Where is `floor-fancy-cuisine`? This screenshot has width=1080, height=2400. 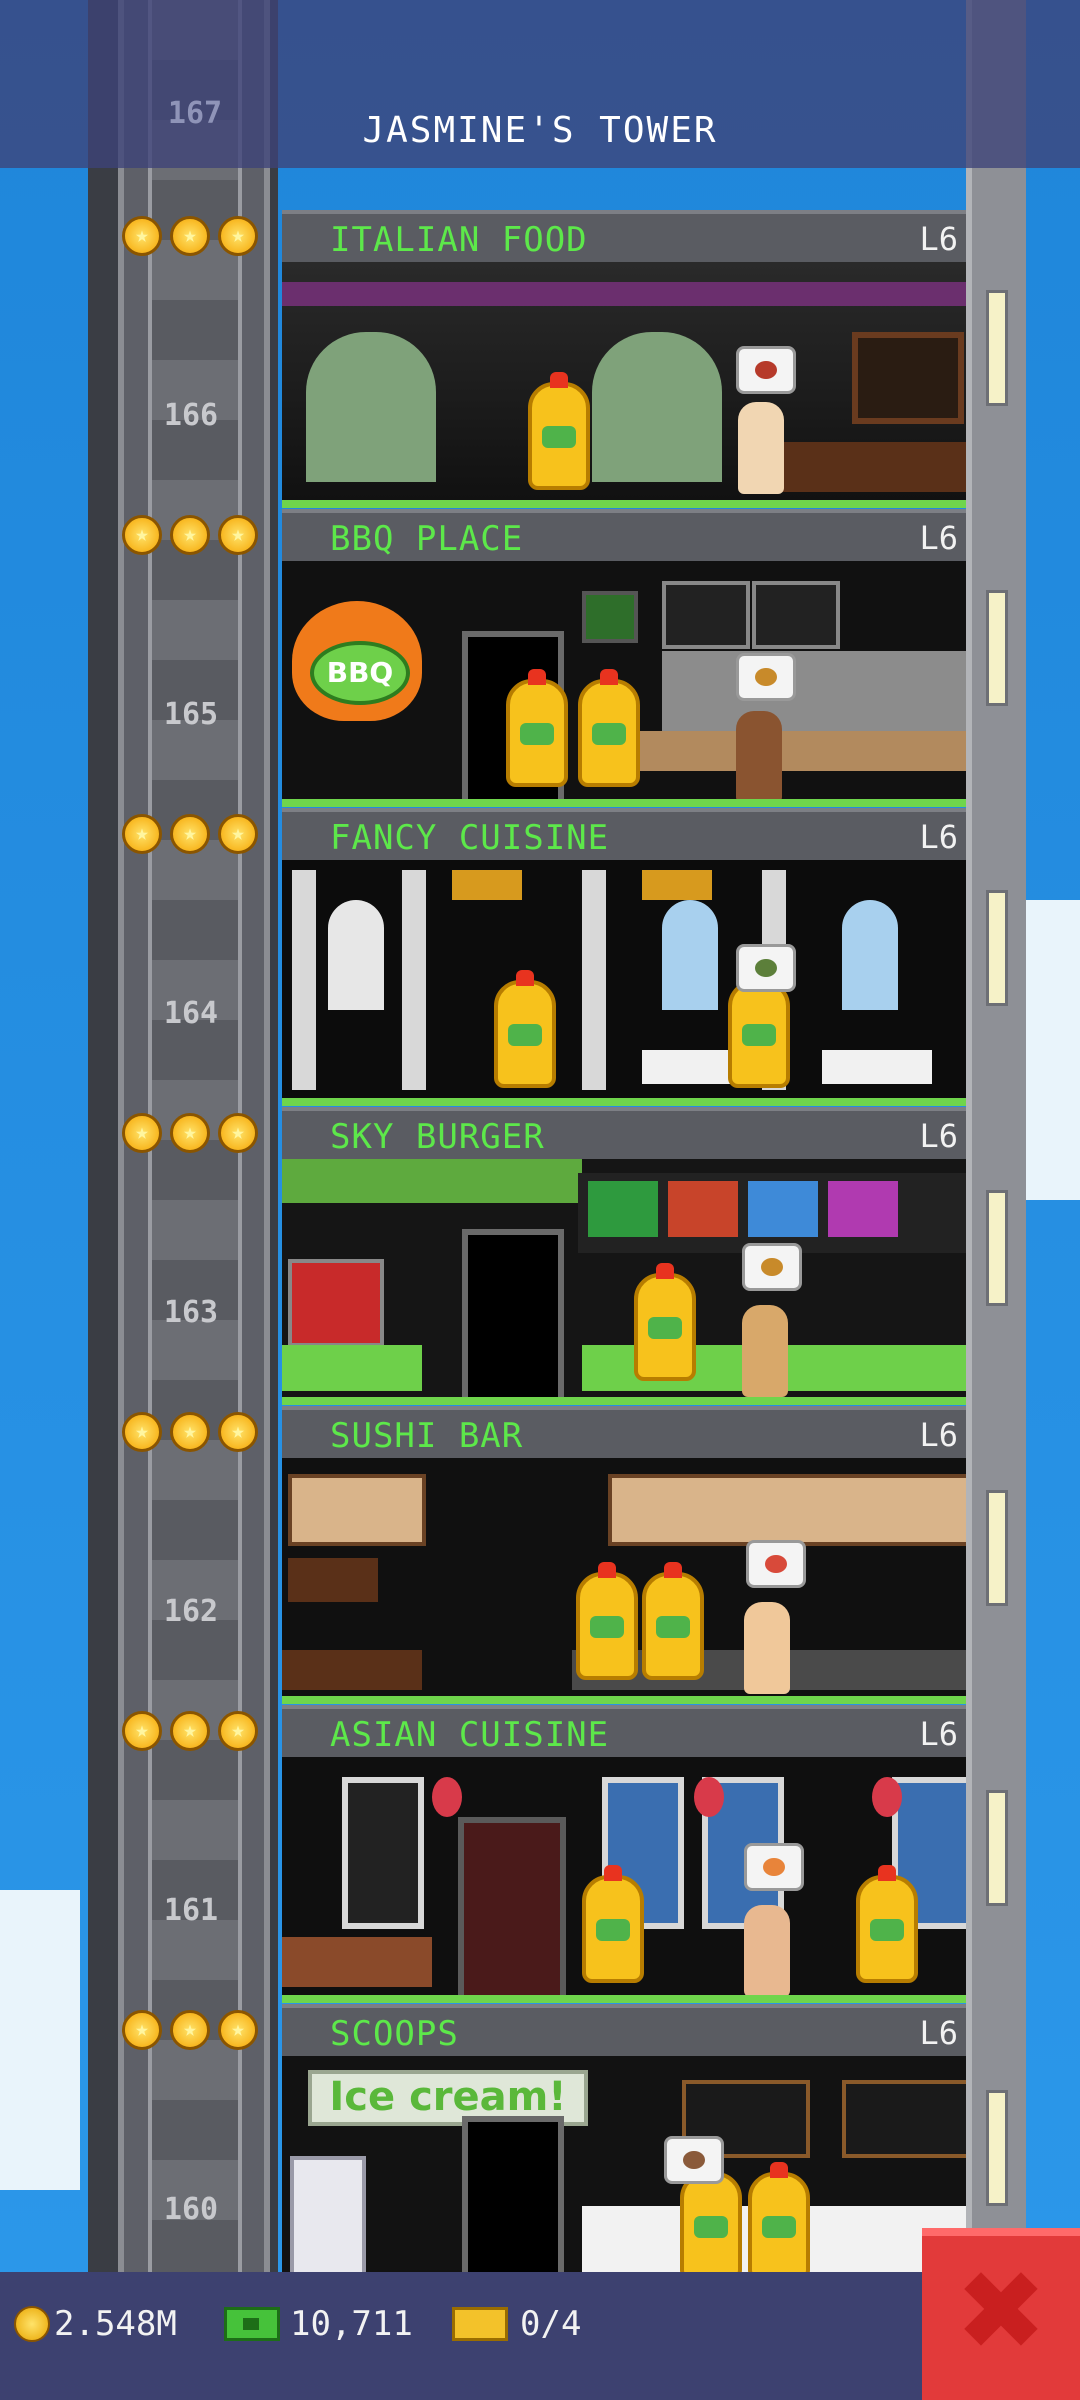 floor-fancy-cuisine is located at coordinates (624, 983).